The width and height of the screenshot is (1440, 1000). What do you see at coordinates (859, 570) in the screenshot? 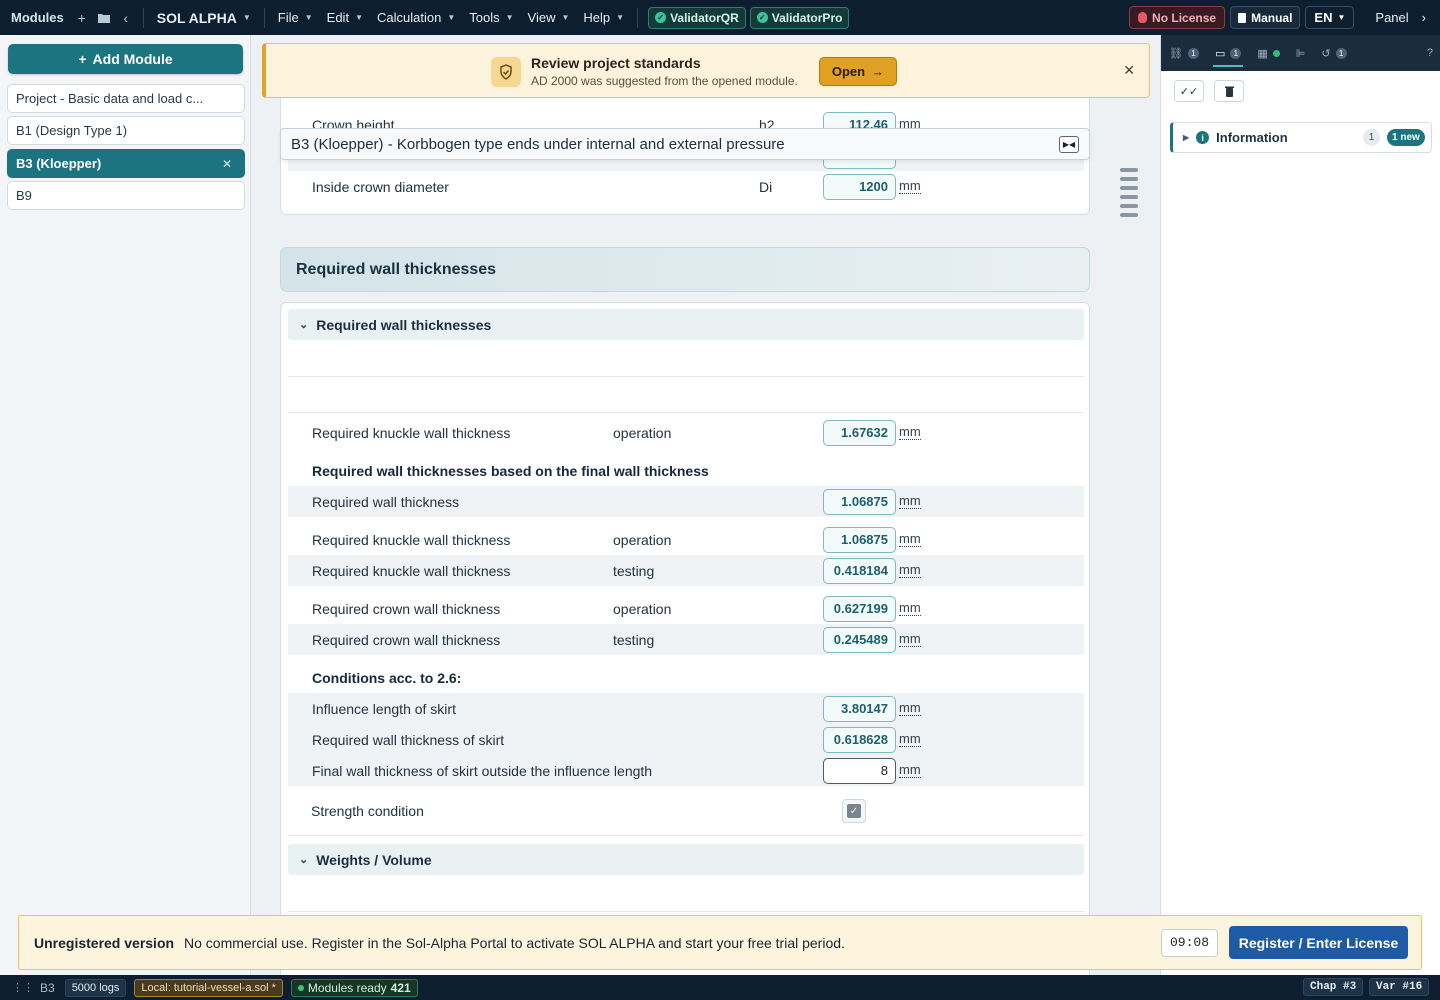
I see `value-field: 0.418184` at bounding box center [859, 570].